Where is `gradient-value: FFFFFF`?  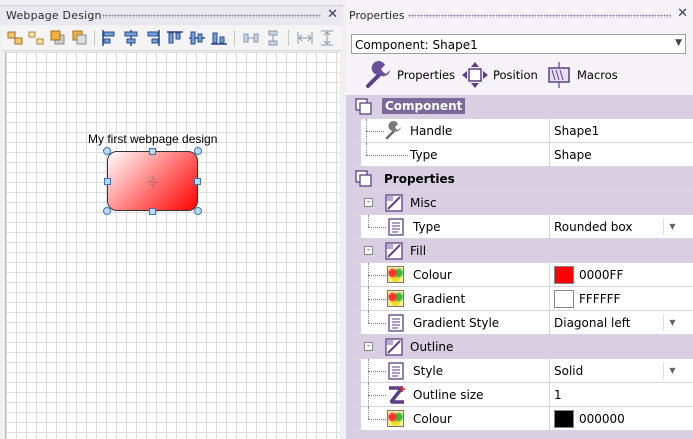
gradient-value: FFFFFF is located at coordinates (599, 299).